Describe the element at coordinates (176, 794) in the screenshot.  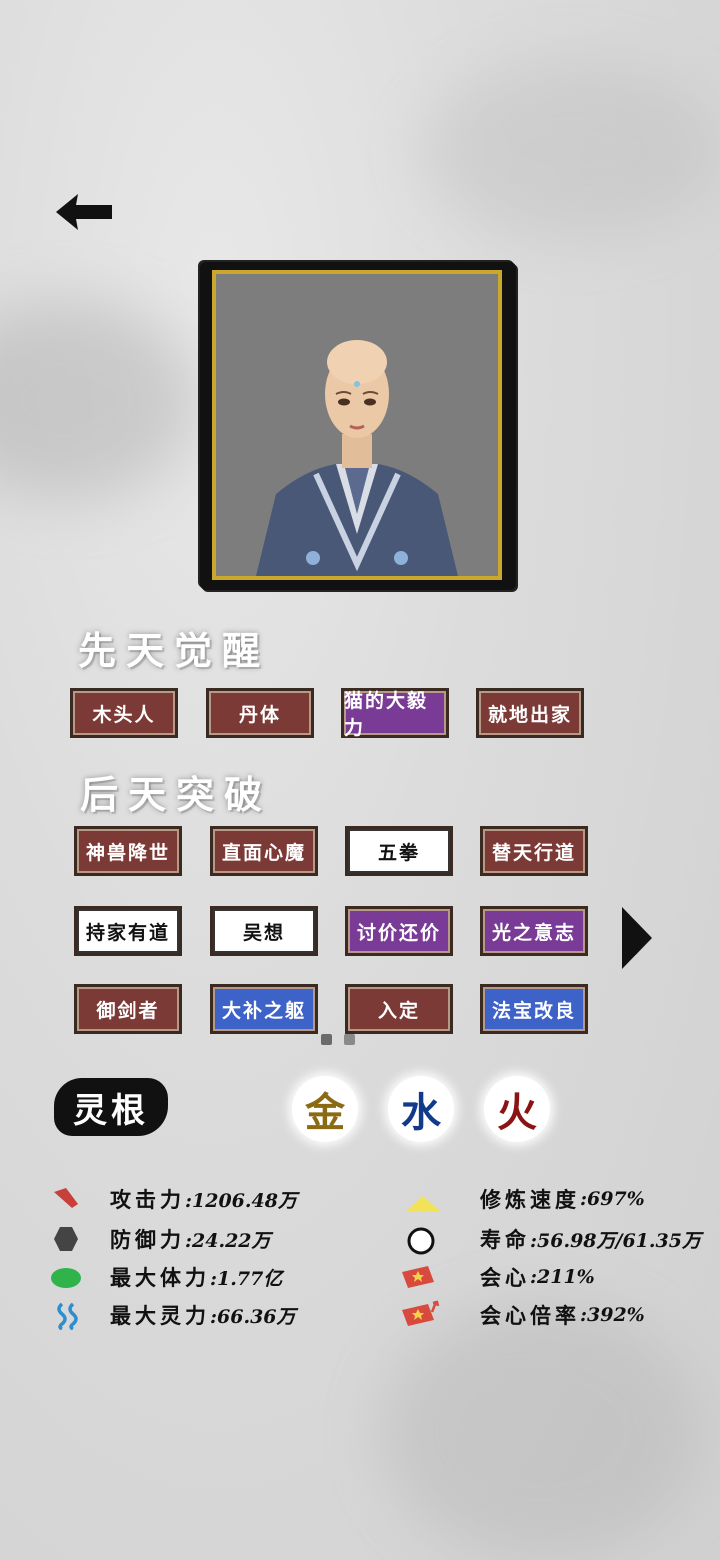
I see `acquired-title: 后天突破` at that location.